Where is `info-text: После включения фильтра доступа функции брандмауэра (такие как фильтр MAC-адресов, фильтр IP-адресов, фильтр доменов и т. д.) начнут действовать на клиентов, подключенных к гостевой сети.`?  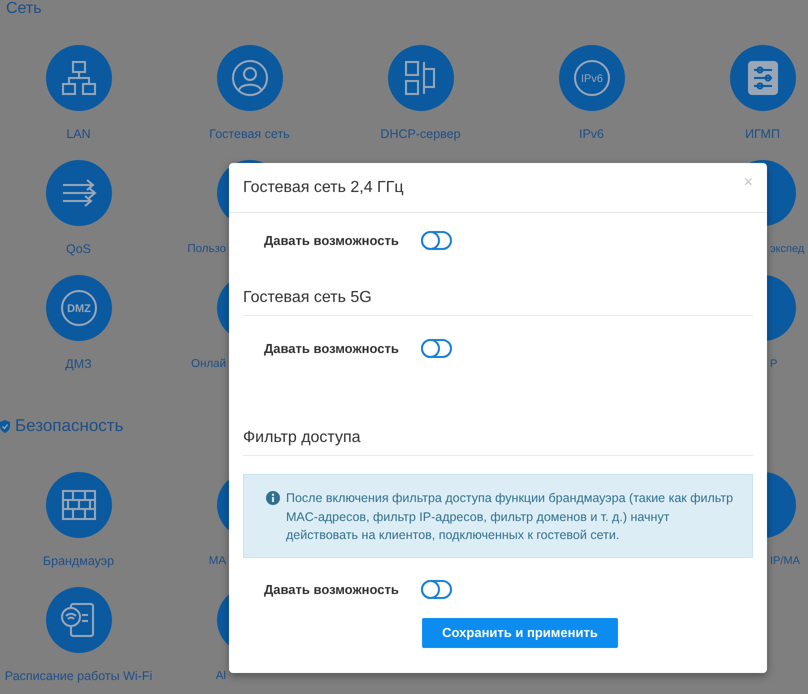
info-text: После включения фильтра доступа функции брандмауэра (такие как фильтр MAC-адресов, фильтр IP-адресов, фильтр доменов и т. д.) начнут действовать на клиентов, подключенных к гостевой сети. is located at coordinates (510, 517).